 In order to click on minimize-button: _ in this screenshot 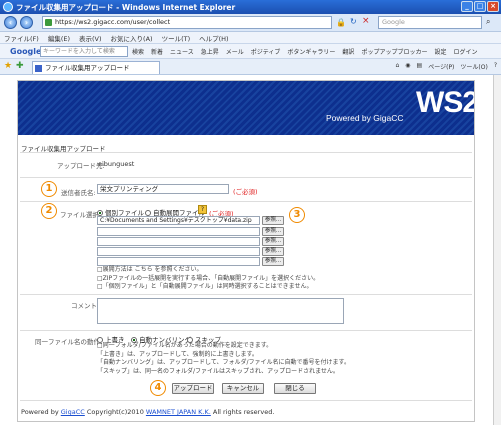, I will do `click(467, 6)`.